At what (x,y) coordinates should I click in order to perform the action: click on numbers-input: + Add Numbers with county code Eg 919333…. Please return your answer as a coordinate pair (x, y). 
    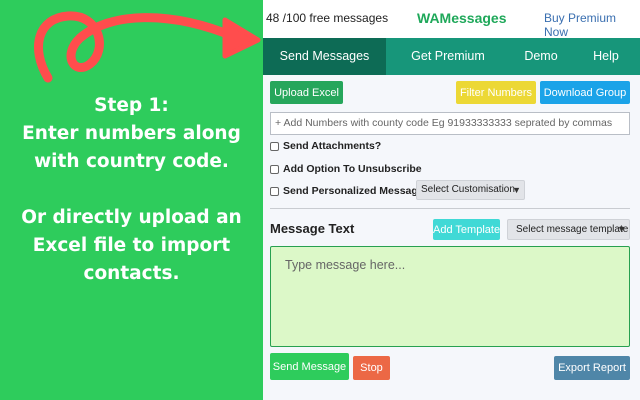
    Looking at the image, I should click on (450, 123).